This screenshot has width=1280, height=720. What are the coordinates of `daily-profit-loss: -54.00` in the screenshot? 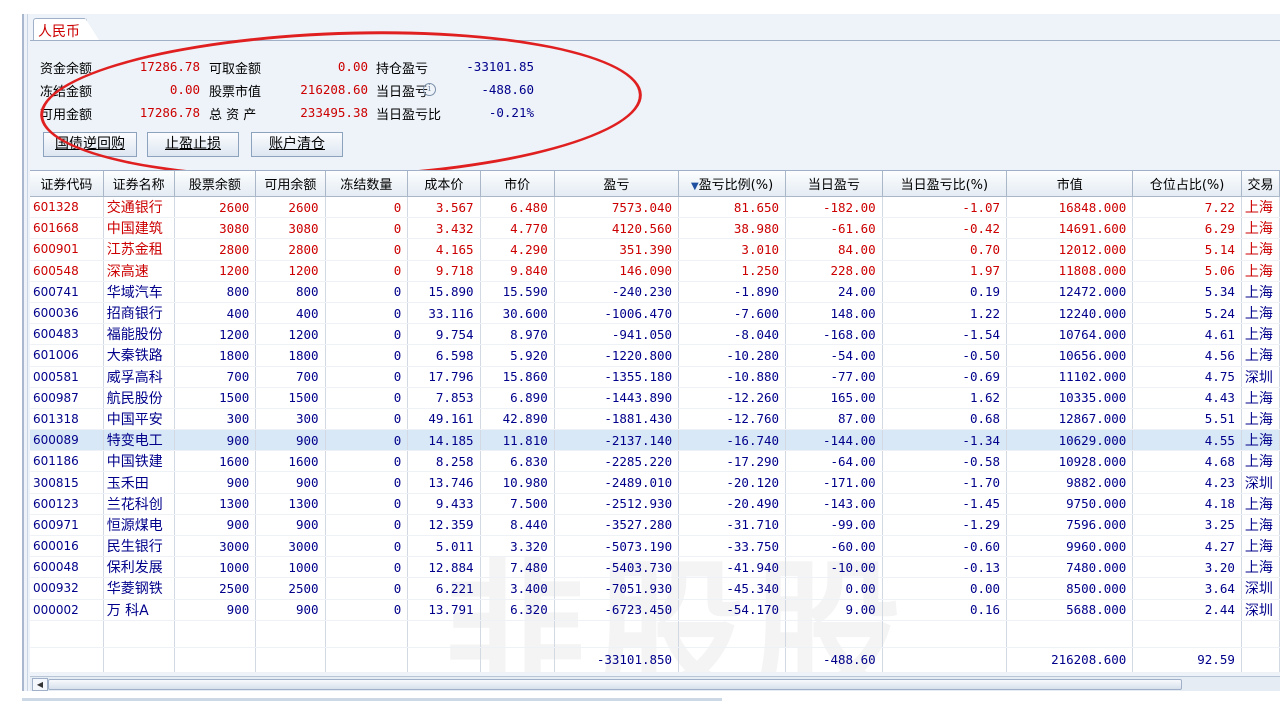 It's located at (834, 355).